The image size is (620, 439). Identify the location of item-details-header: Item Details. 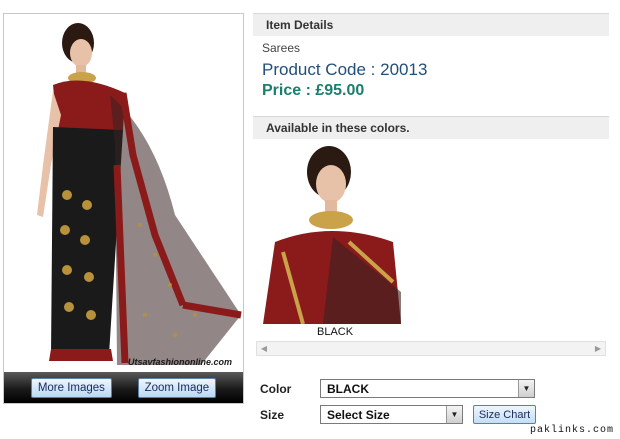
(431, 24).